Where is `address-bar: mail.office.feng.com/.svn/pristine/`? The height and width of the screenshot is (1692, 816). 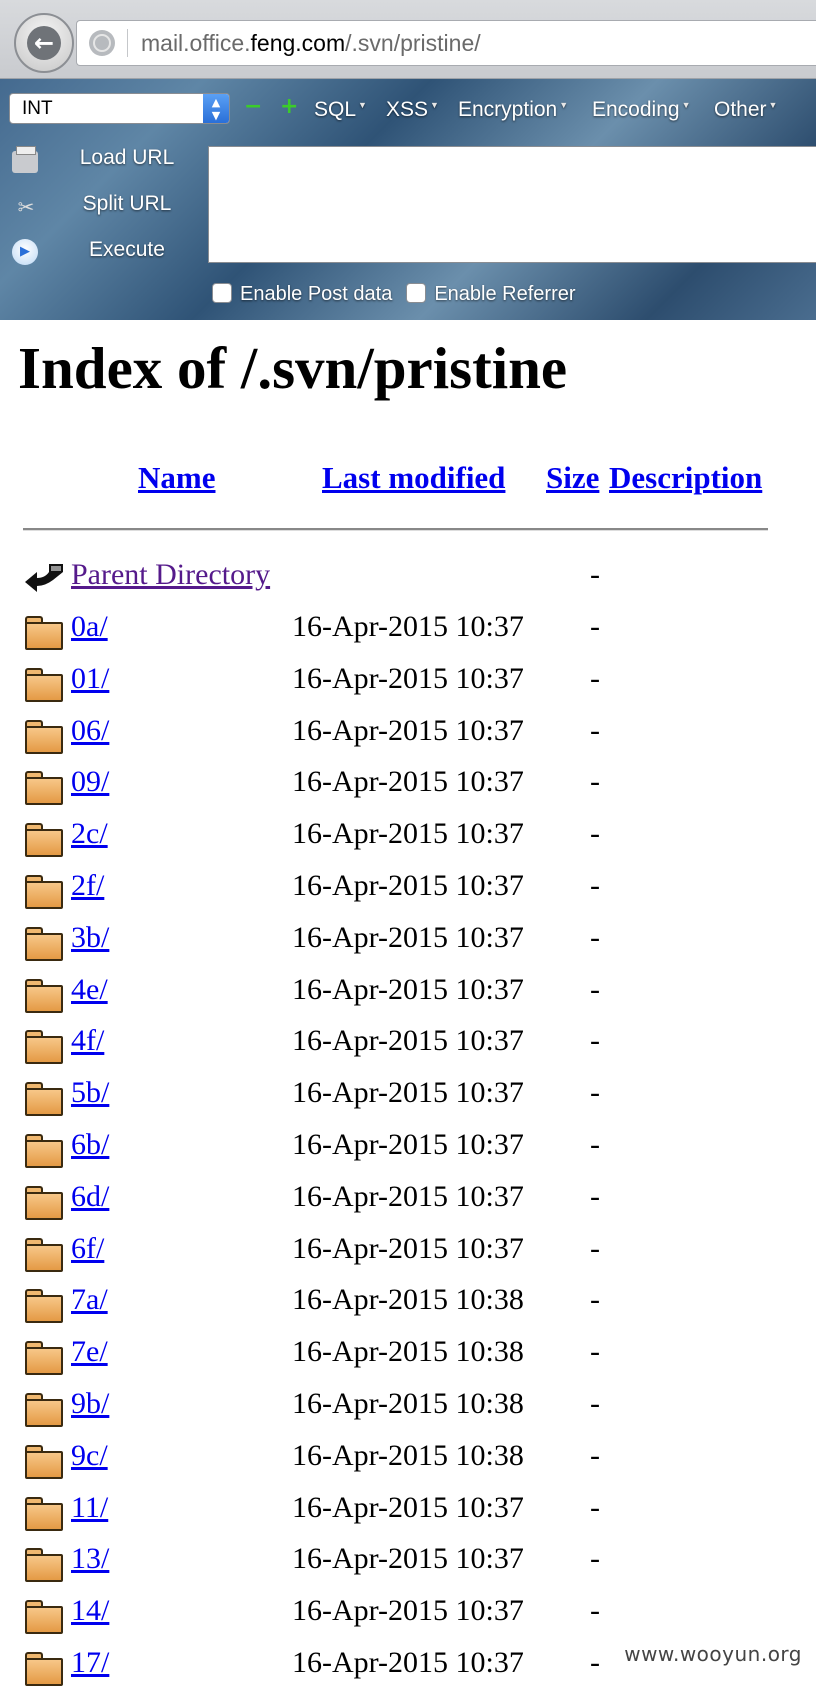 address-bar: mail.office.feng.com/.svn/pristine/ is located at coordinates (446, 43).